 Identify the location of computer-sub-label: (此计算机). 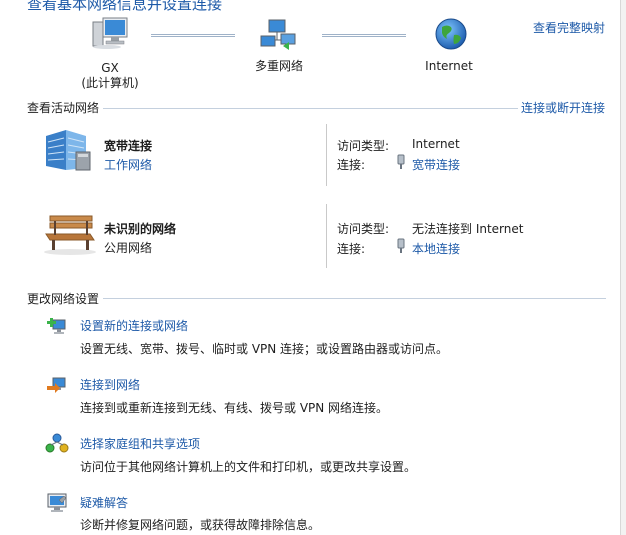
(110, 83).